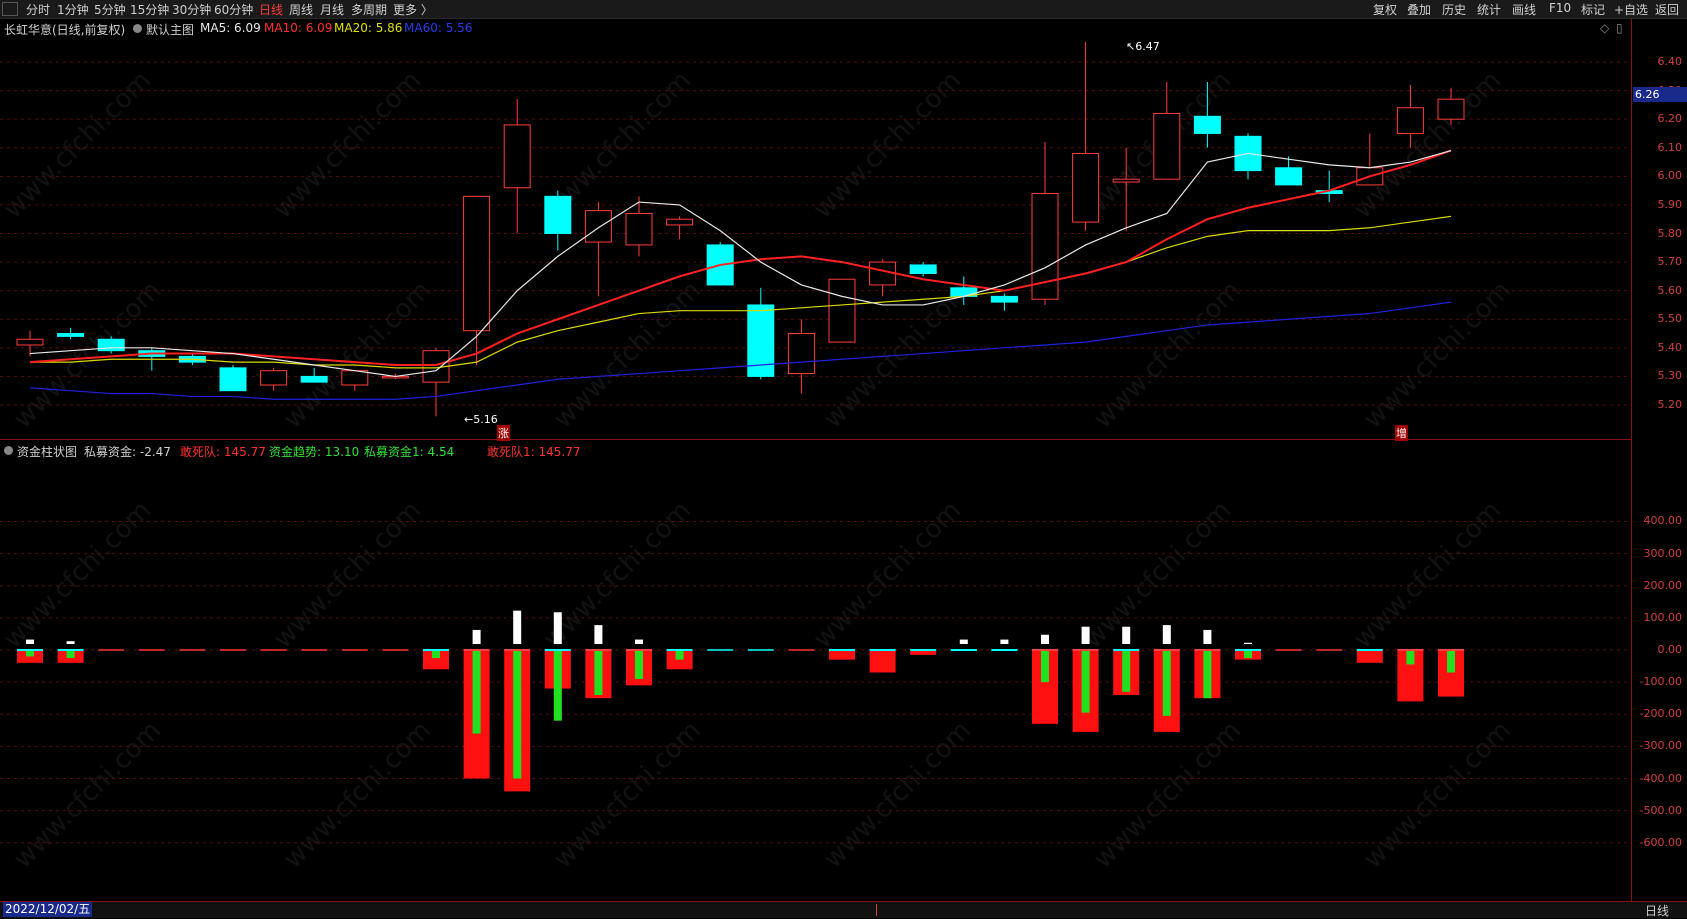 Image resolution: width=1687 pixels, height=919 pixels. I want to click on high-price-label: ↖6.47, so click(1143, 46).